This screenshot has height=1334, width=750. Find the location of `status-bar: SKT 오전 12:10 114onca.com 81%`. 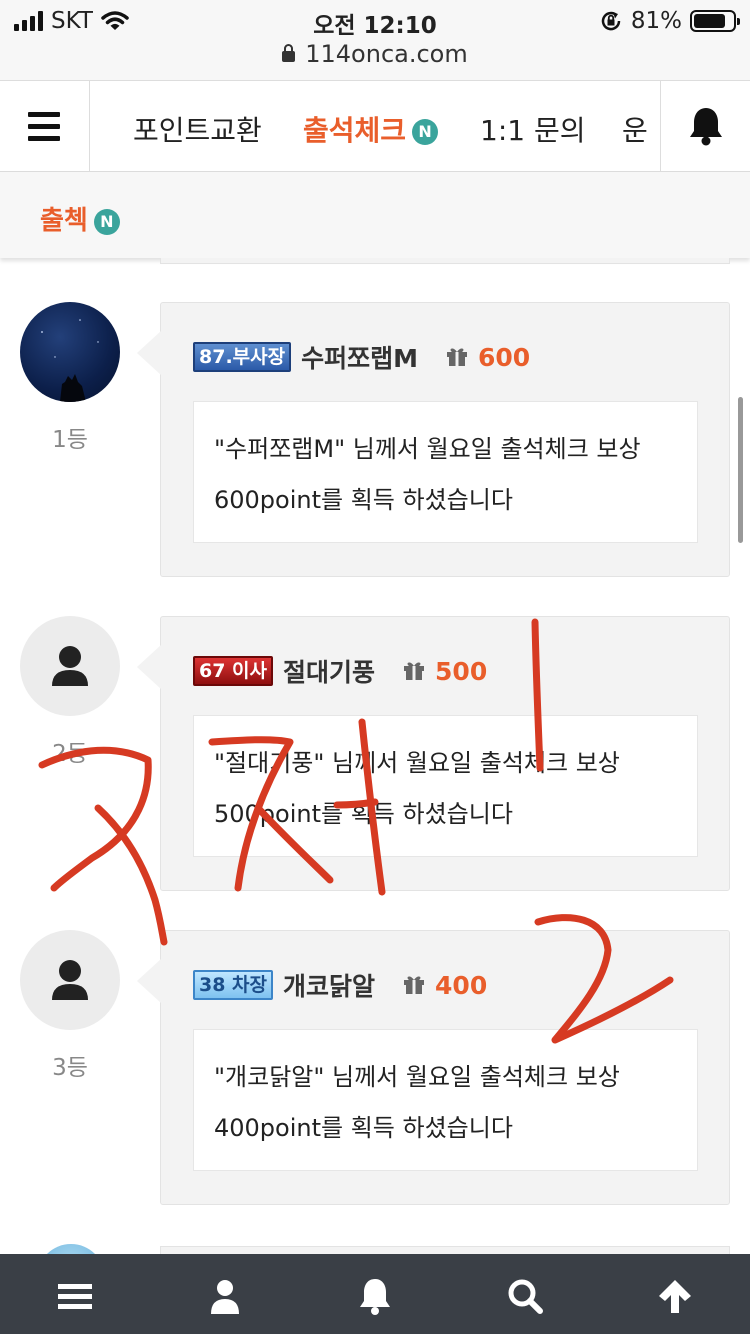

status-bar: SKT 오전 12:10 114onca.com 81% is located at coordinates (375, 40).